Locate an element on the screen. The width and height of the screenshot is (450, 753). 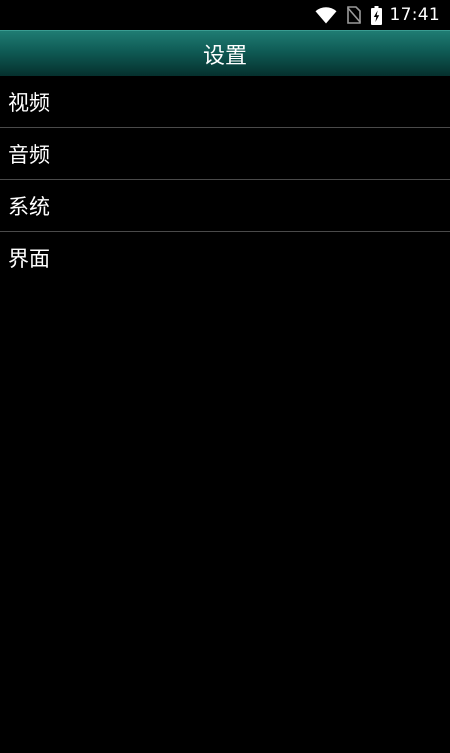
status-icons: 17:41 is located at coordinates (378, 15).